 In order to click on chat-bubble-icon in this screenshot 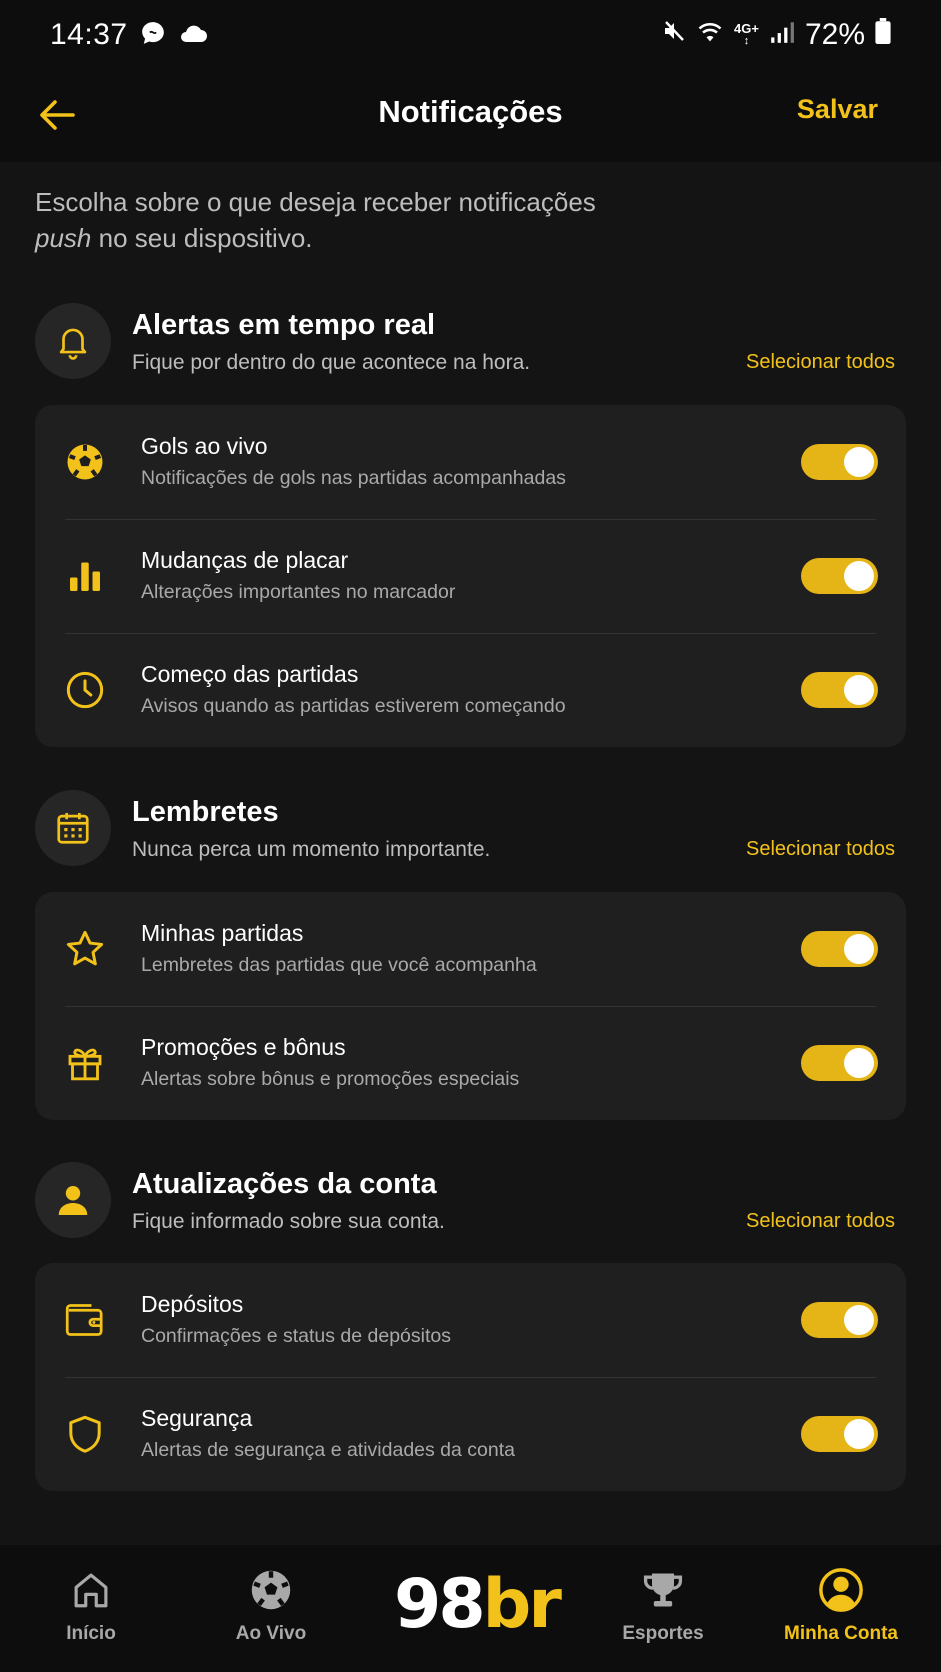, I will do `click(153, 35)`.